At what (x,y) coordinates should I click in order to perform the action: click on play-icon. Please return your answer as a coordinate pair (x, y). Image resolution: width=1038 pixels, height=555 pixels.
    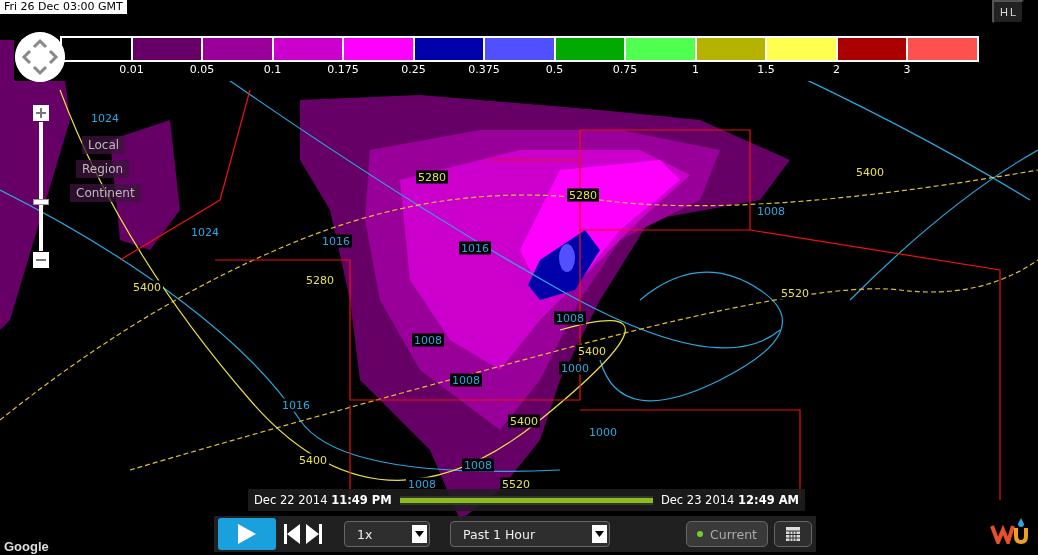
    Looking at the image, I should click on (247, 534).